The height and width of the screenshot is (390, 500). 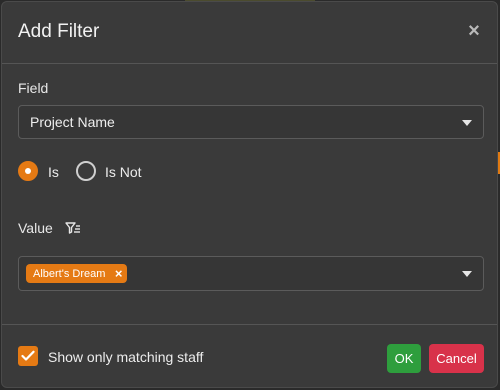 What do you see at coordinates (86, 171) in the screenshot?
I see `radio-is-not` at bounding box center [86, 171].